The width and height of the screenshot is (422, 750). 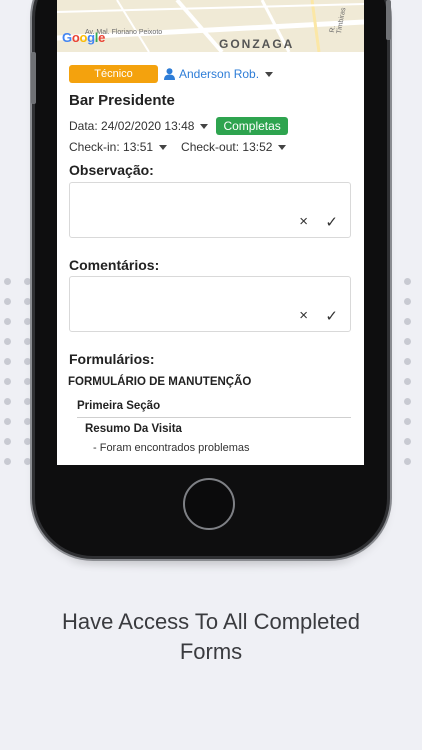 I want to click on marketing-caption: Have Access To All Completed Forms, so click(x=211, y=637).